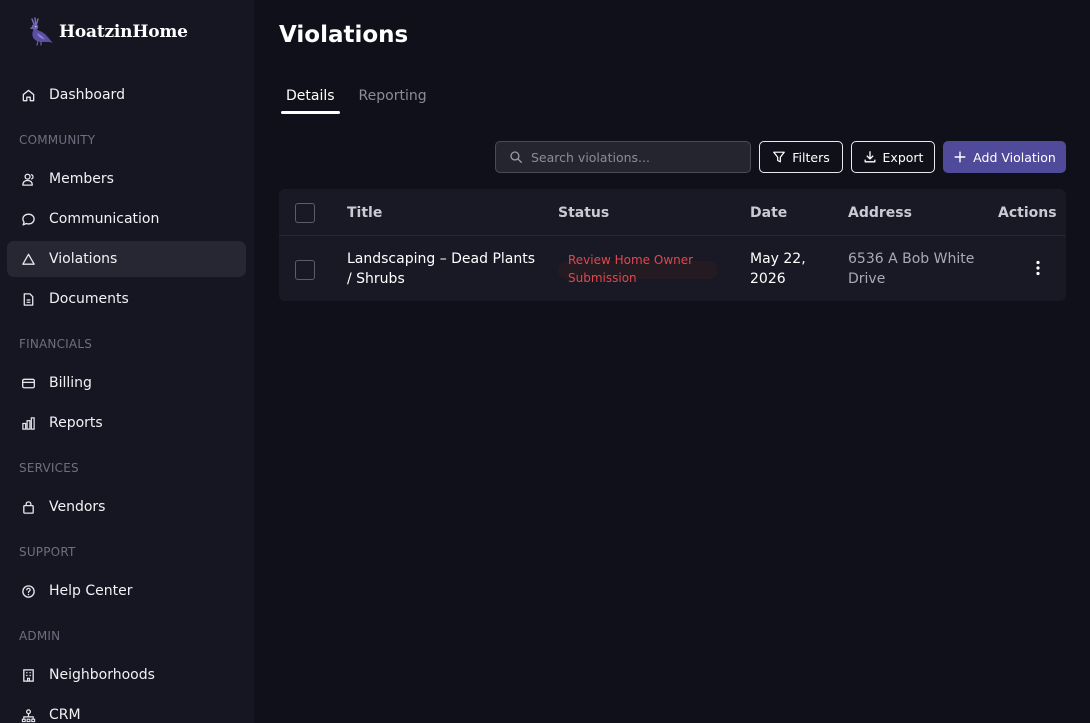 This screenshot has width=1090, height=723. What do you see at coordinates (869, 157) in the screenshot?
I see `download-icon` at bounding box center [869, 157].